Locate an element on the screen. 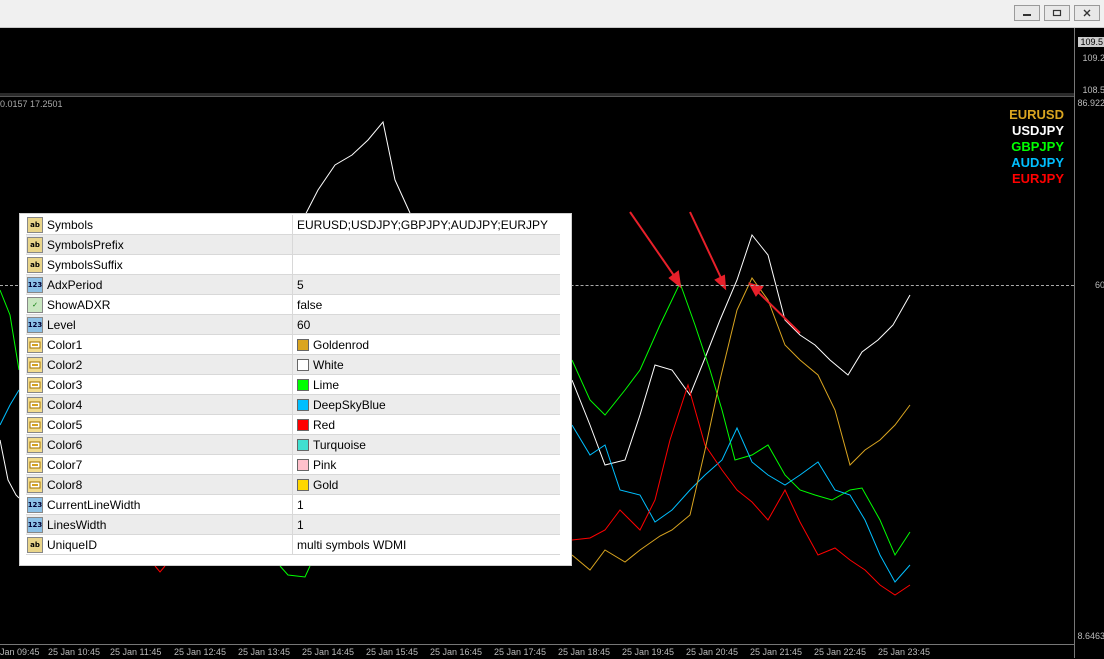 This screenshot has height=659, width=1104. legend-item-audjpy: AUDJPY is located at coordinates (1037, 162).